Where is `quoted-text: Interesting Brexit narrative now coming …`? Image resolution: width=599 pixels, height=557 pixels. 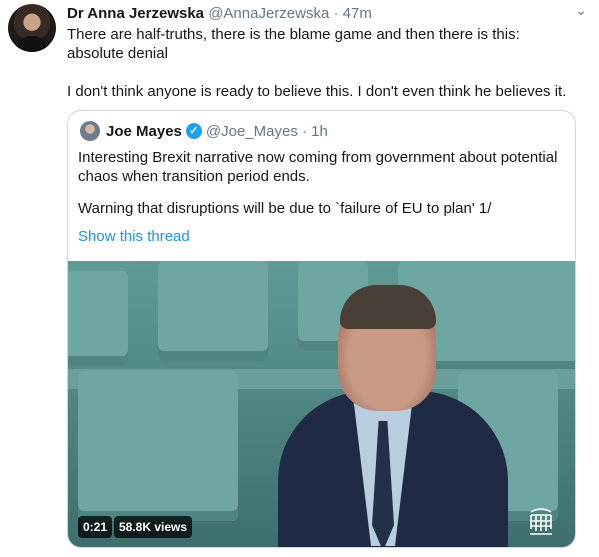 quoted-text: Interesting Brexit narrative now coming … is located at coordinates (323, 183).